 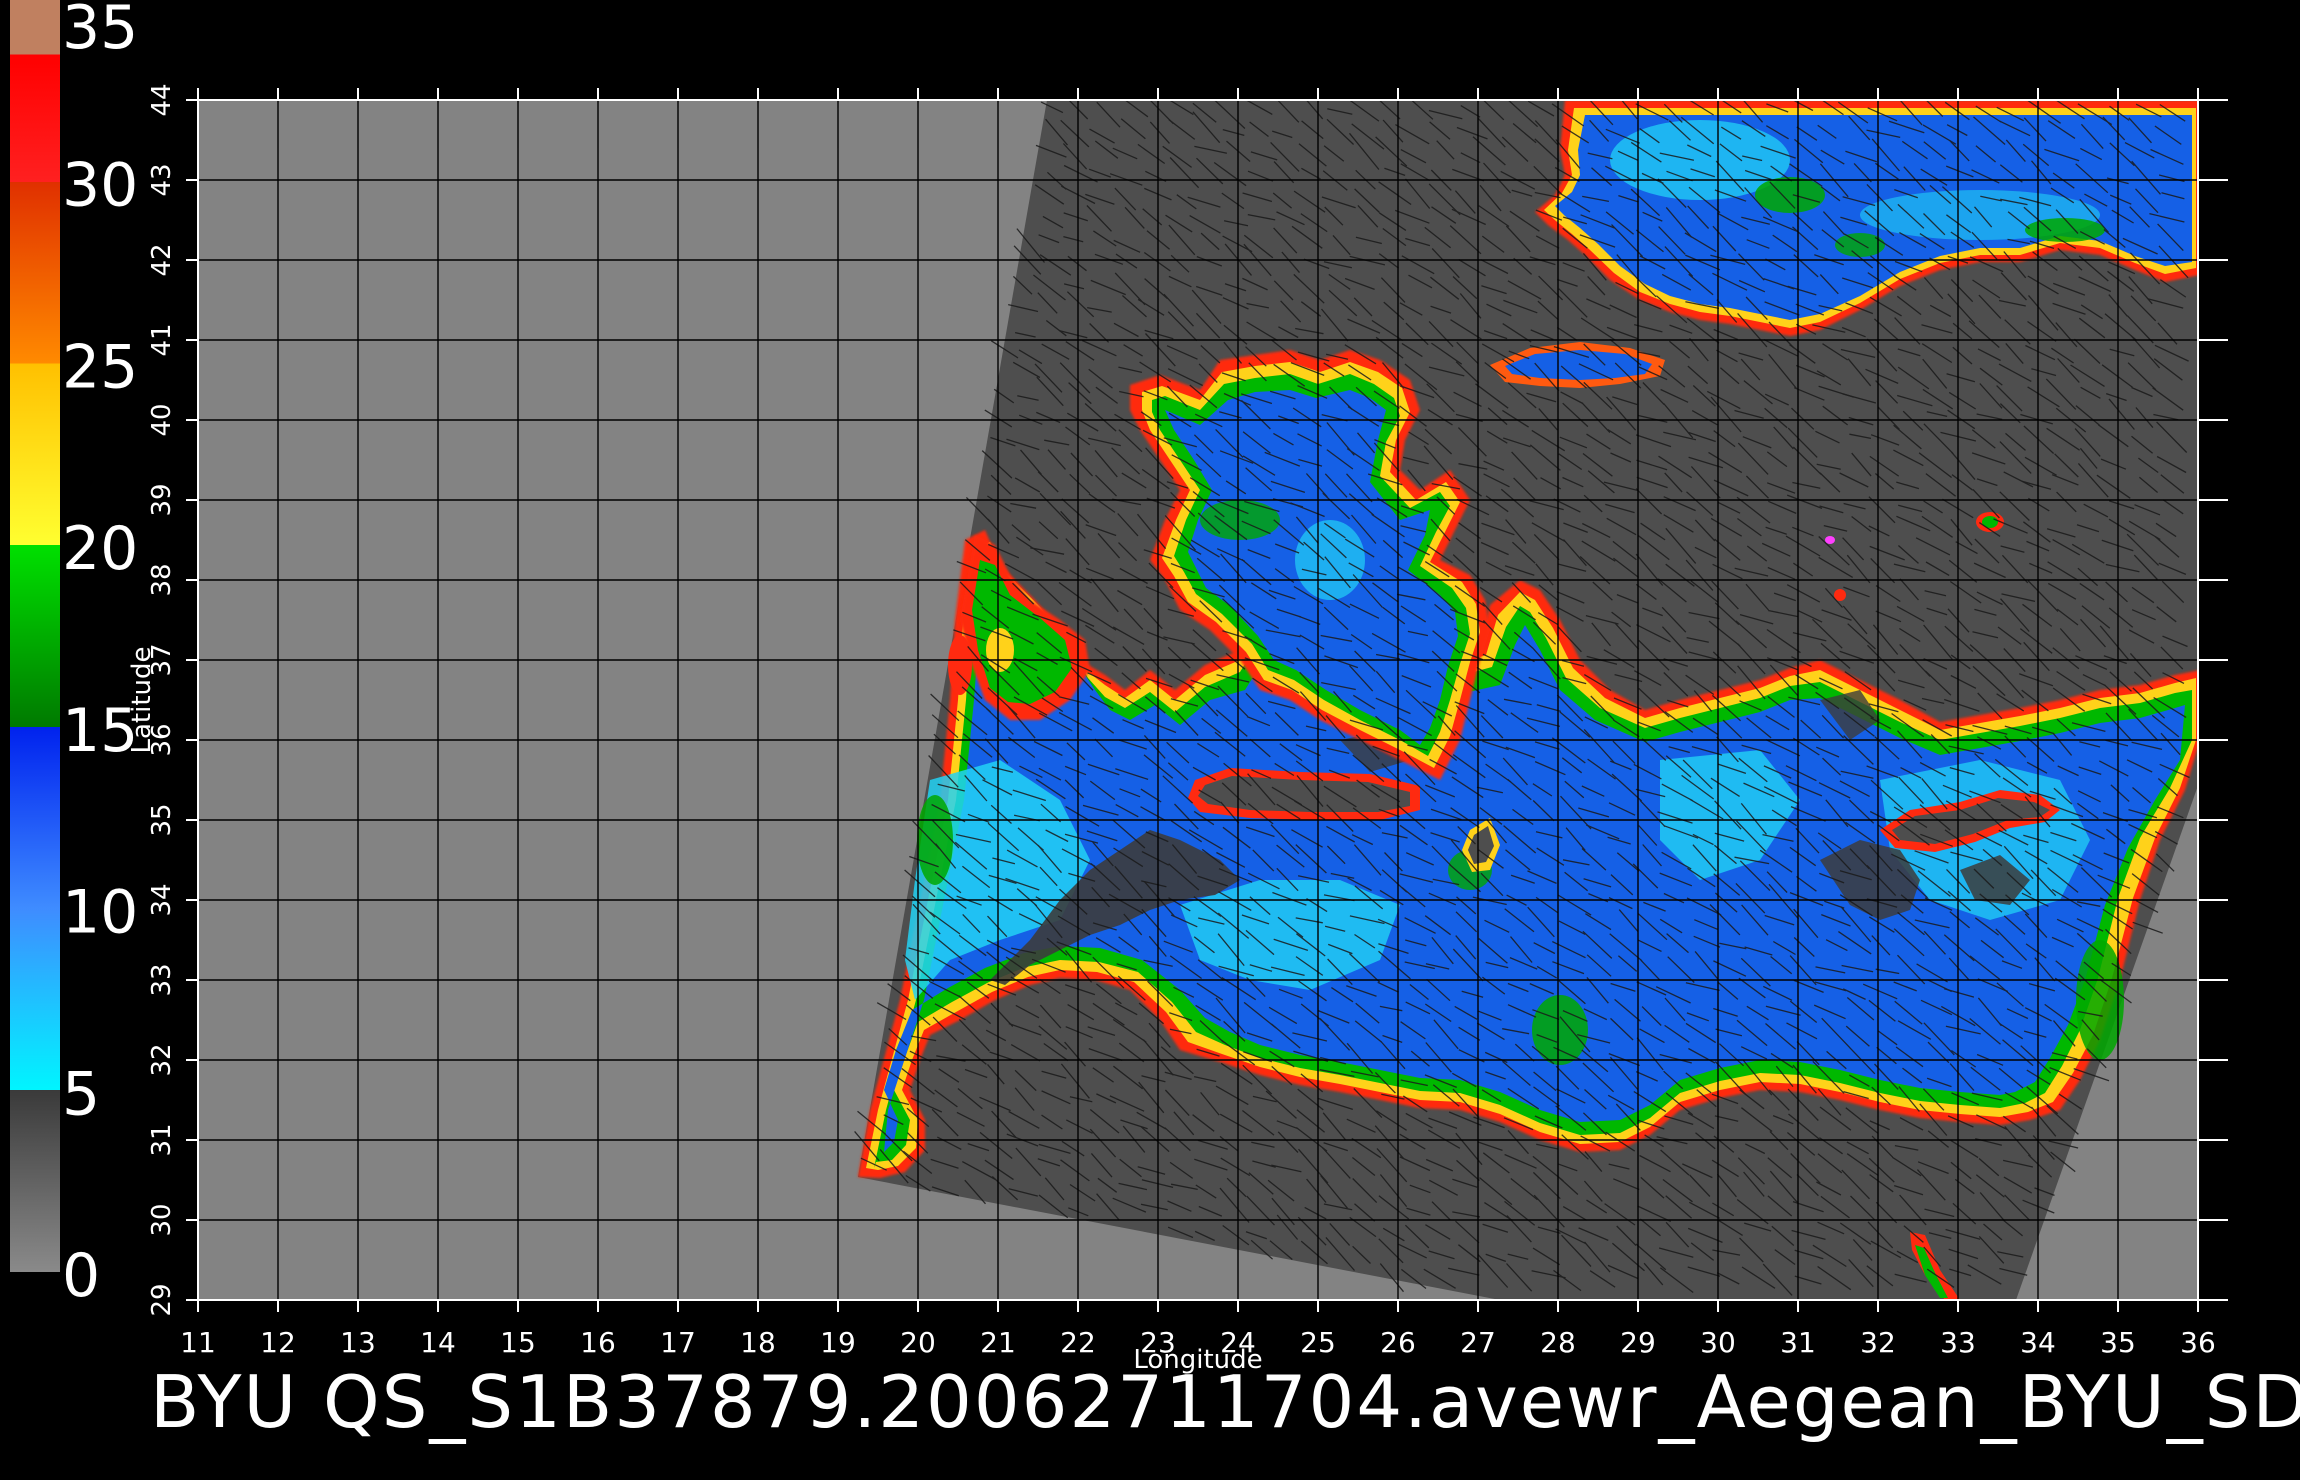 I want to click on lon-tick-label: 14, so click(x=438, y=1342).